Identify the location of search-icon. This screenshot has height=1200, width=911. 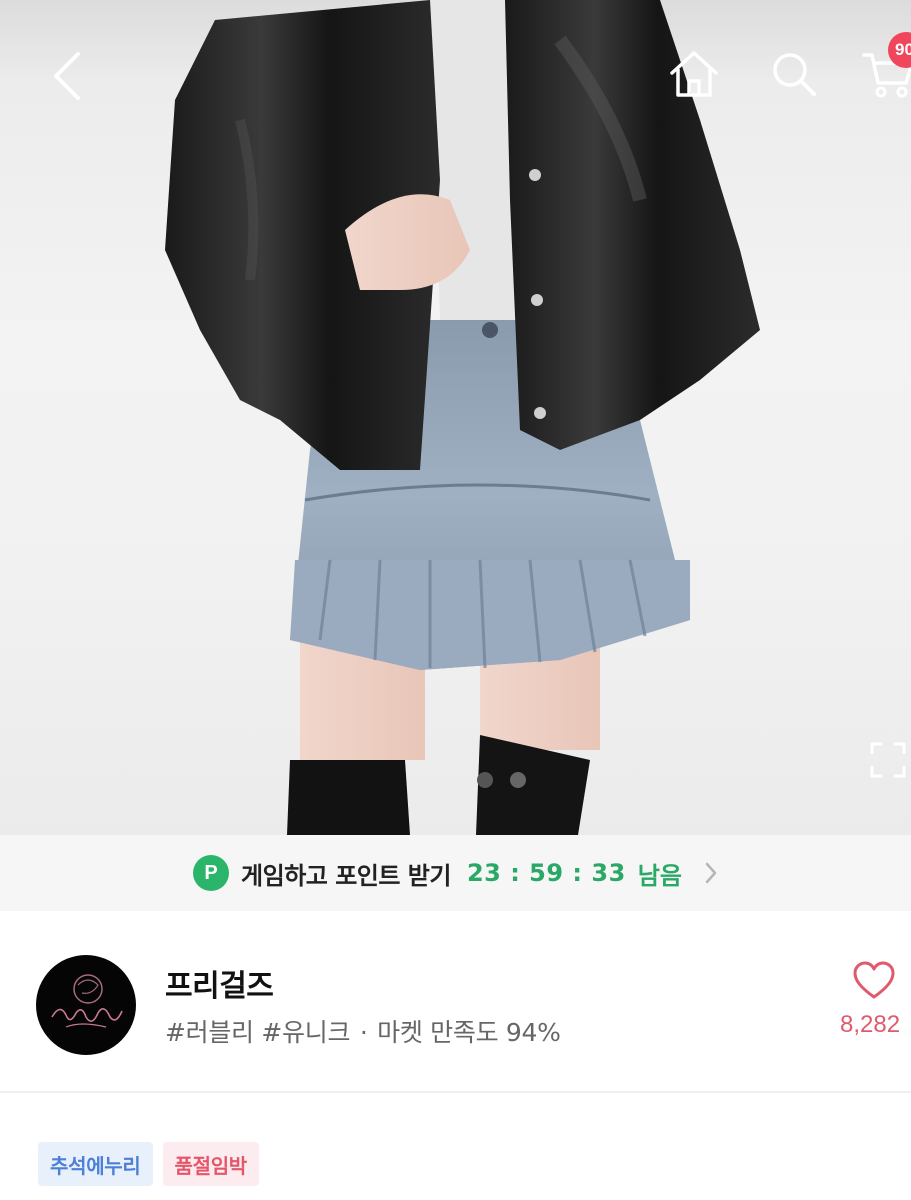
(794, 74).